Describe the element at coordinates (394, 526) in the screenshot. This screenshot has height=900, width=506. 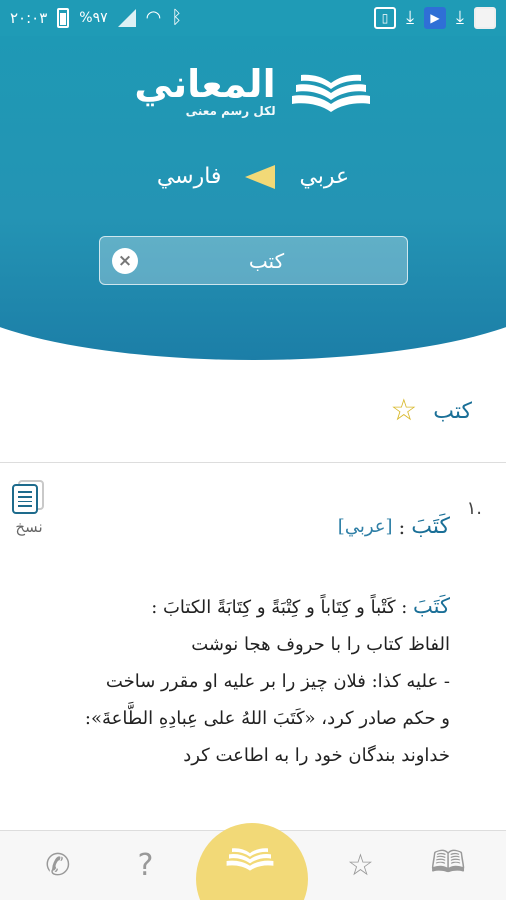
I see `entry-title: كَتَبَ : [عربي]` at that location.